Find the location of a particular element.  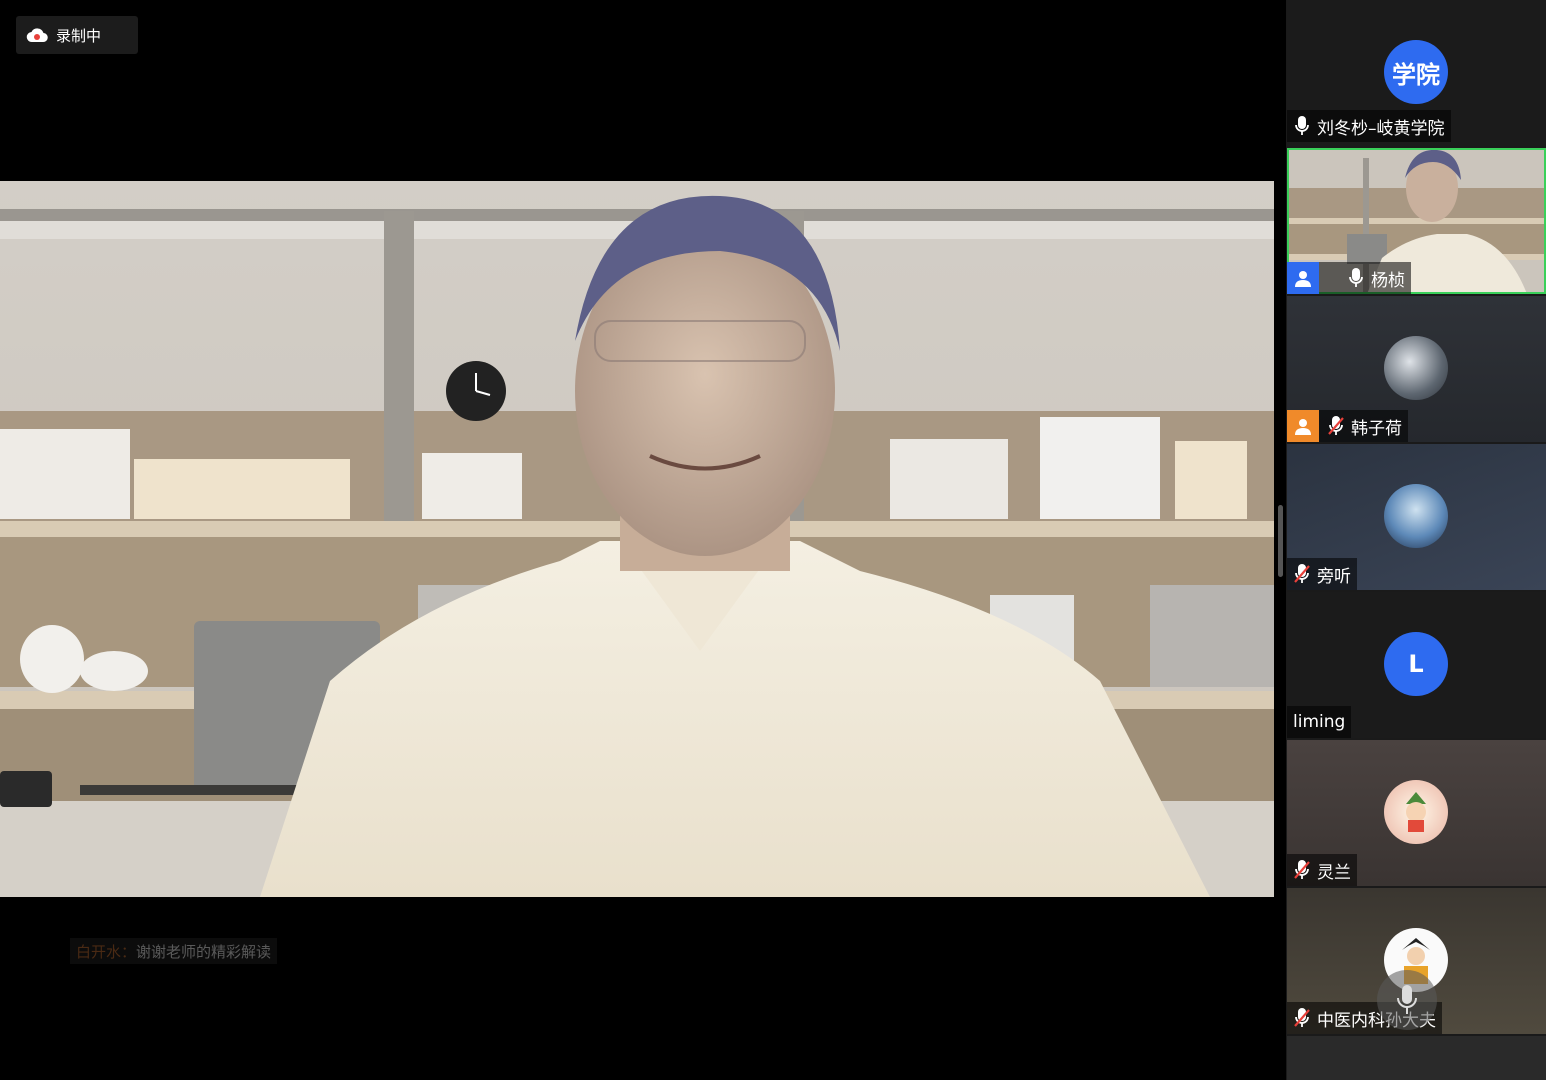

participant-tile: 学院 刘冬杪–岐黄学院 is located at coordinates (1416, 73).